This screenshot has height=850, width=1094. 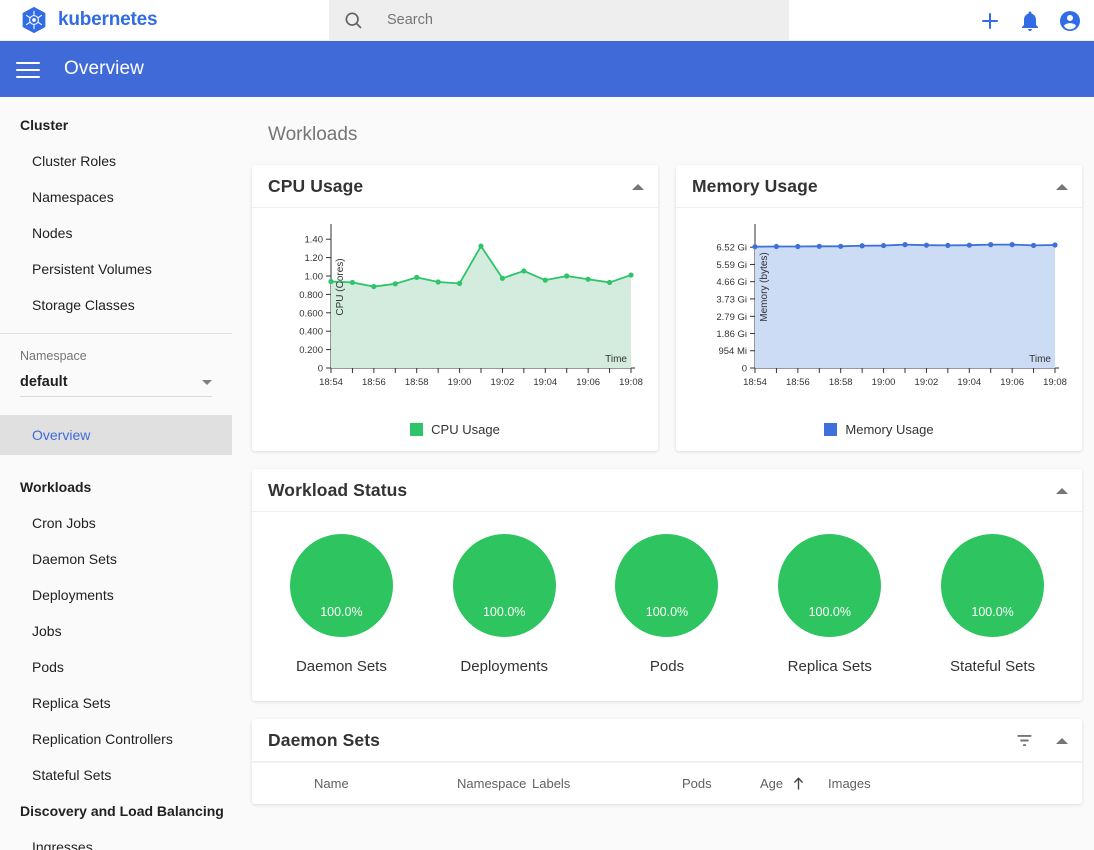 I want to click on svg-text: 5.59 Gi, so click(x=731, y=265).